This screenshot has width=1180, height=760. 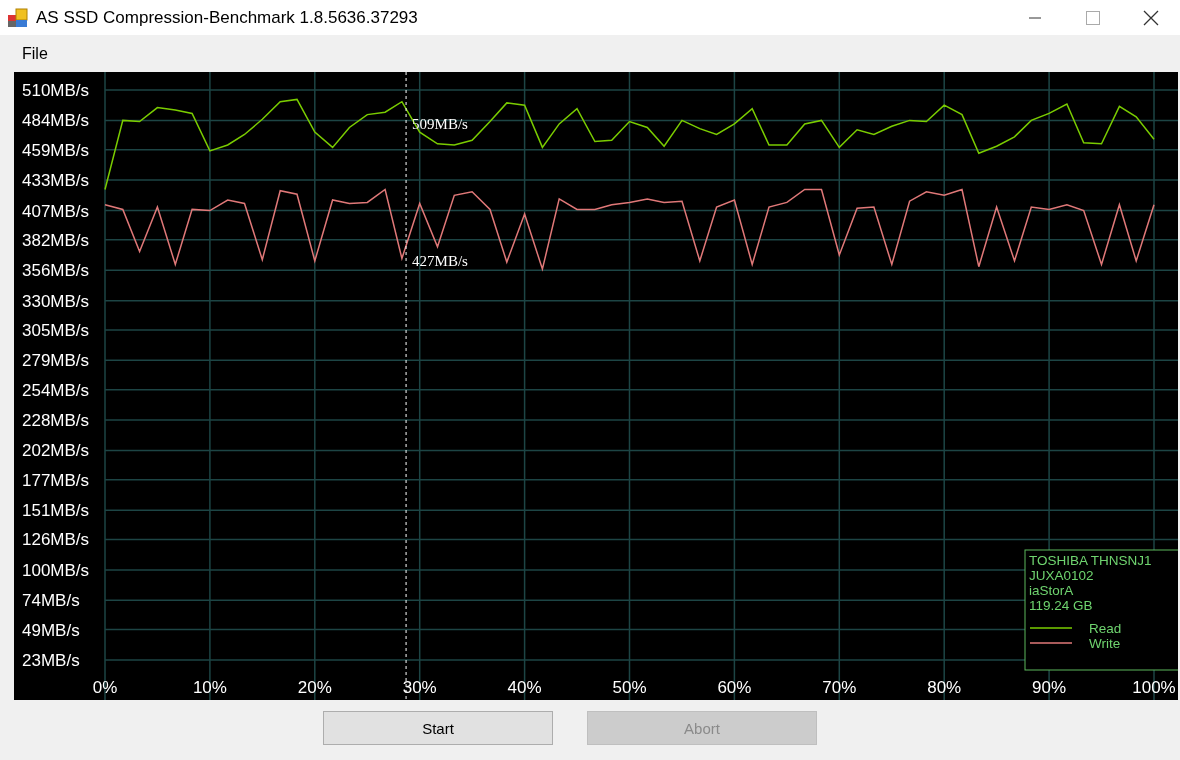 I want to click on axis-label: 151MB/s, so click(x=56, y=511).